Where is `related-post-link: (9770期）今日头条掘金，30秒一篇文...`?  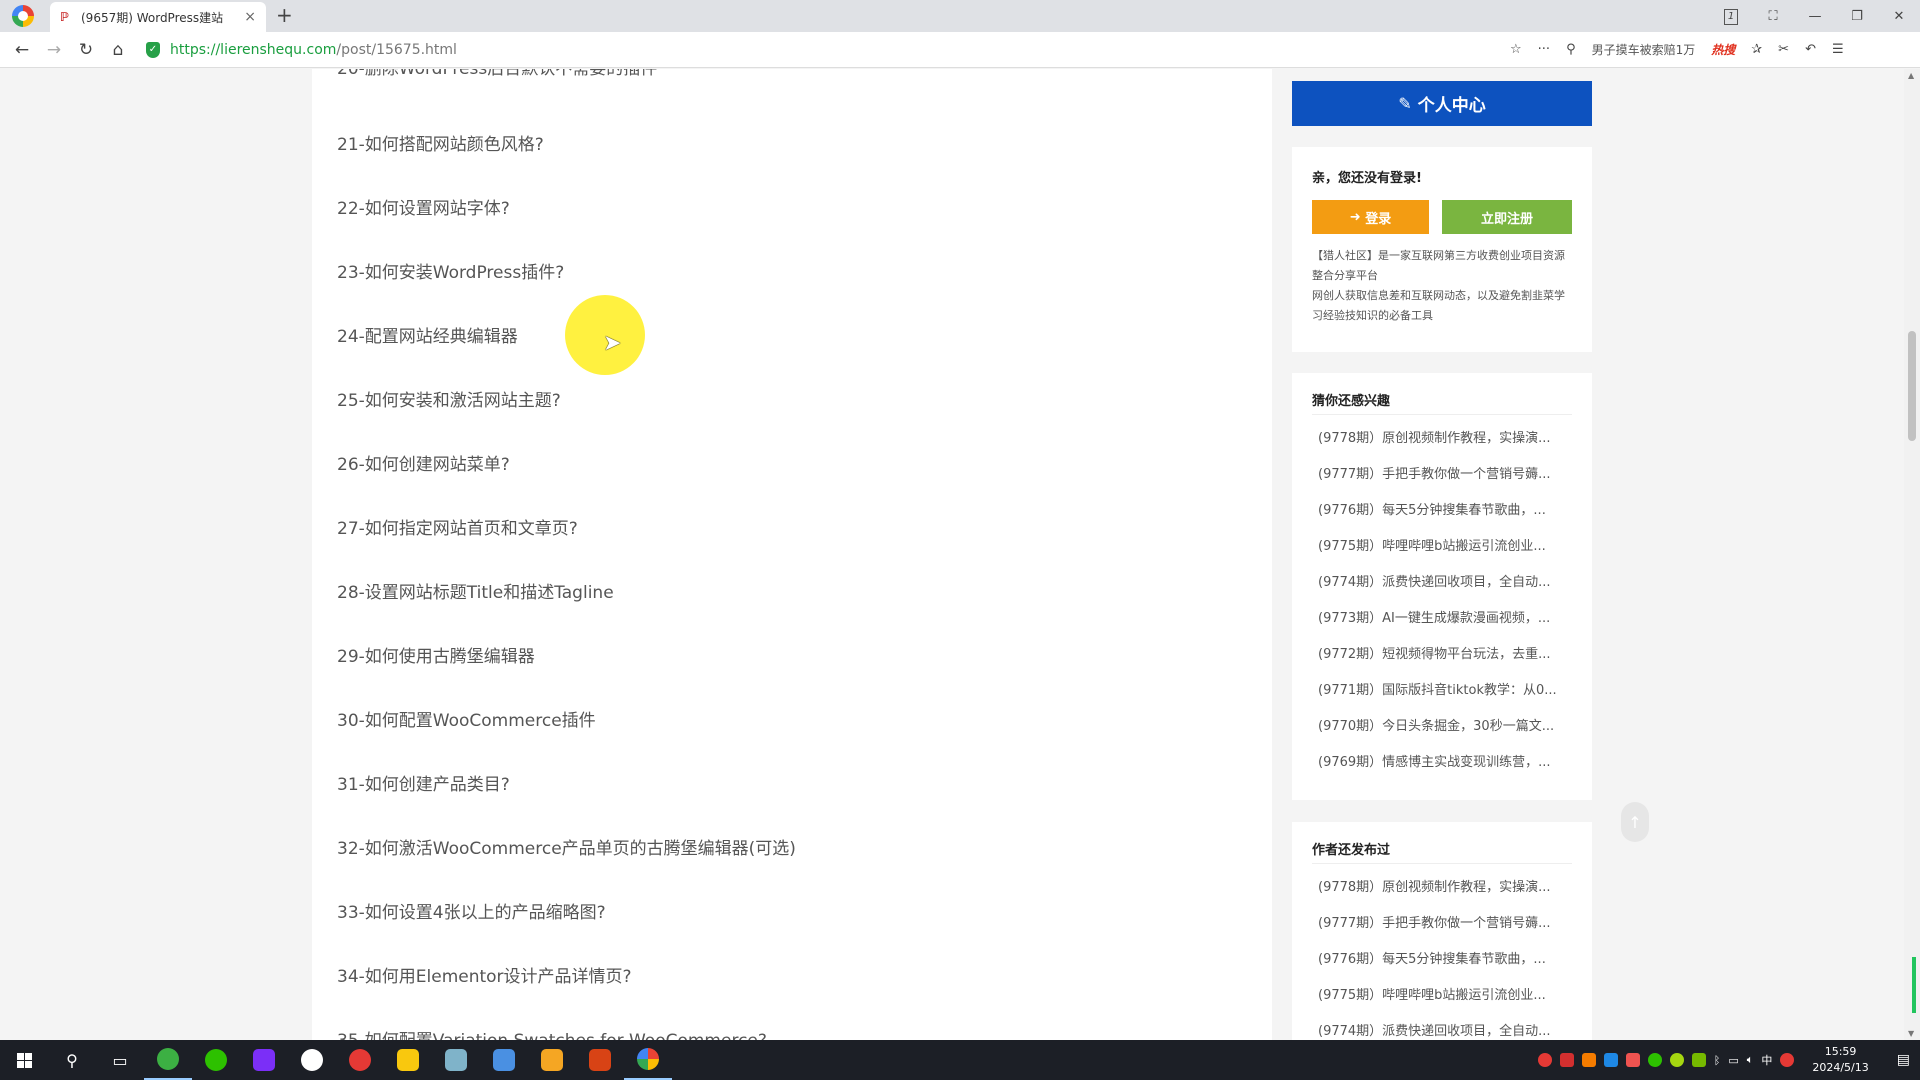 related-post-link: (9770期）今日头条掘金，30秒一篇文... is located at coordinates (1442, 727).